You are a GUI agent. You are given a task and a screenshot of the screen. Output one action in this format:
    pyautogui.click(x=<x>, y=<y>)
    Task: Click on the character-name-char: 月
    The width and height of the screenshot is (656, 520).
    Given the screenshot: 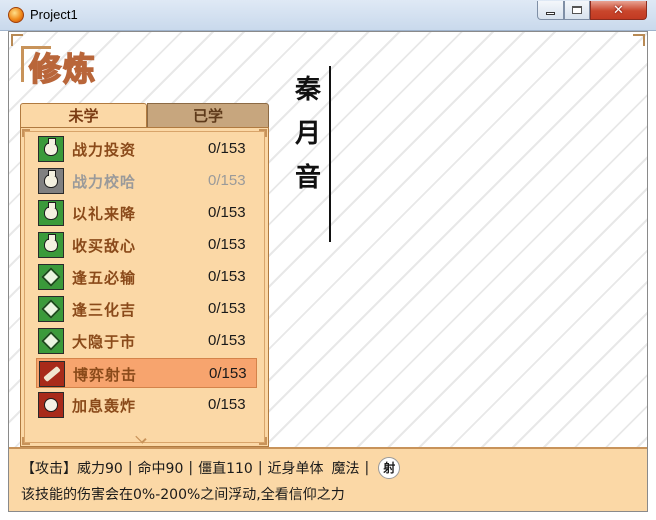 What is the action you would take?
    pyautogui.click(x=307, y=134)
    